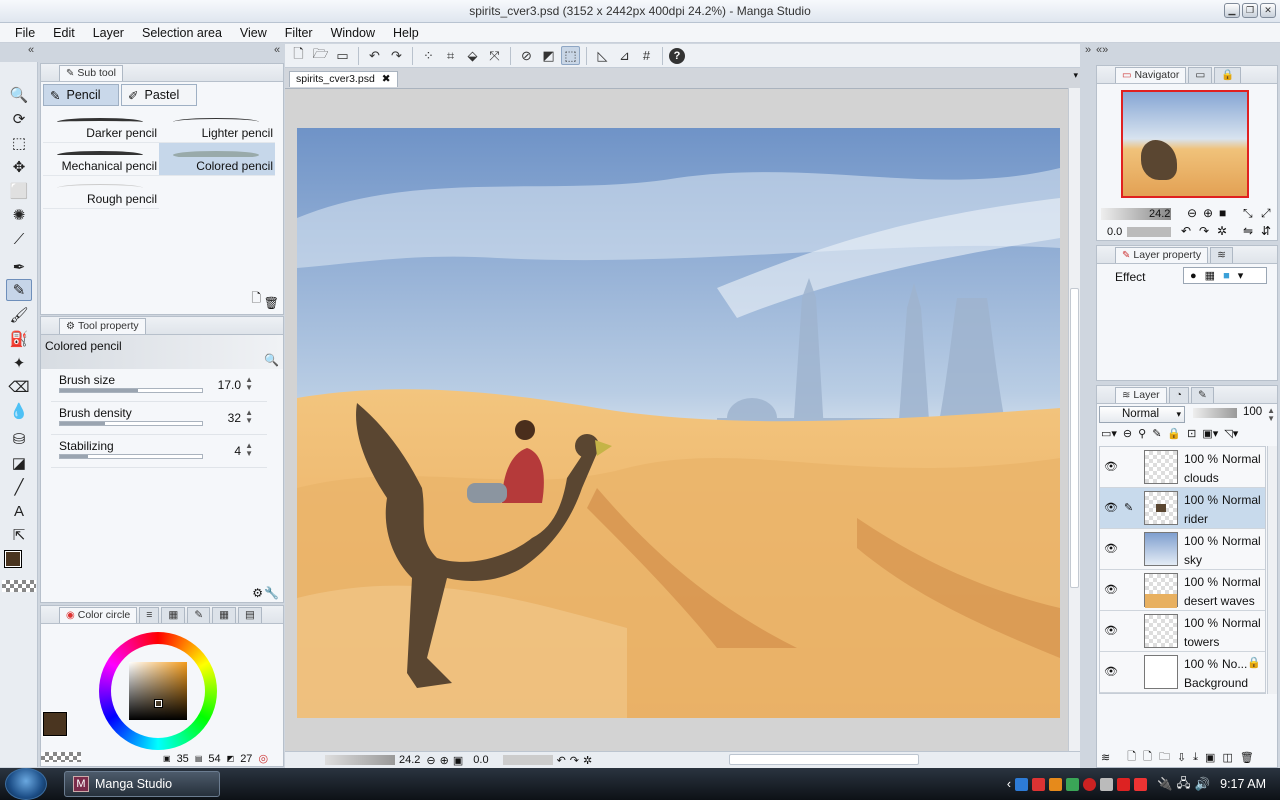 The image size is (1280, 800). What do you see at coordinates (19, 586) in the screenshot?
I see `transparent-color-swatch` at bounding box center [19, 586].